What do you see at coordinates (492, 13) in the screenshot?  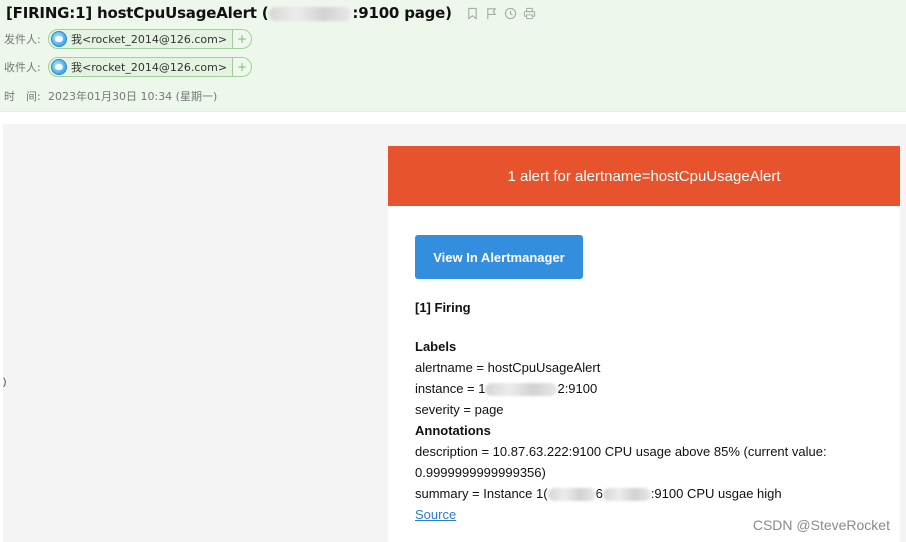 I see `flag-icon` at bounding box center [492, 13].